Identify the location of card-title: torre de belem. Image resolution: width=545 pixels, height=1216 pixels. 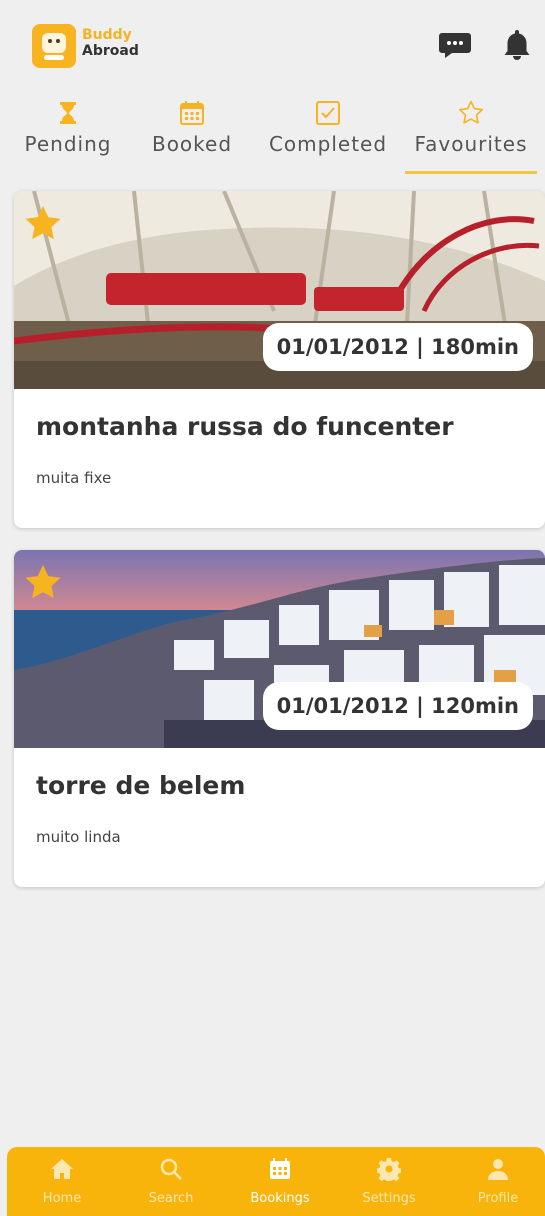
(141, 785).